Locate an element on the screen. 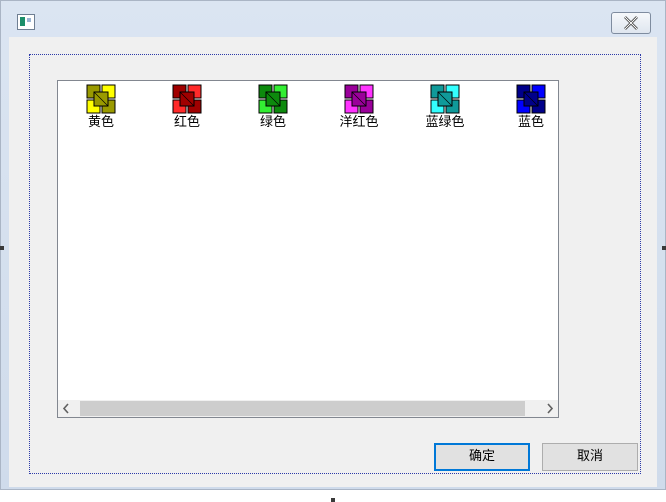  resize-handle-bottom is located at coordinates (333, 500).